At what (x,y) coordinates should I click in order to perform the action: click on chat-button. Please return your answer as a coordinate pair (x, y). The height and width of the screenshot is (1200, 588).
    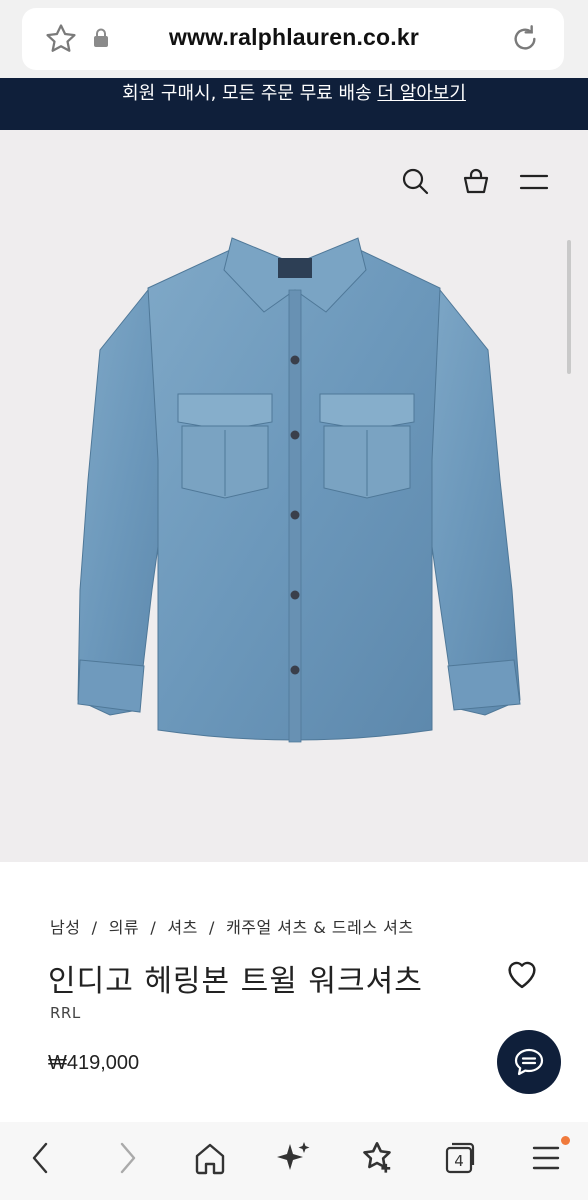
    Looking at the image, I should click on (529, 1062).